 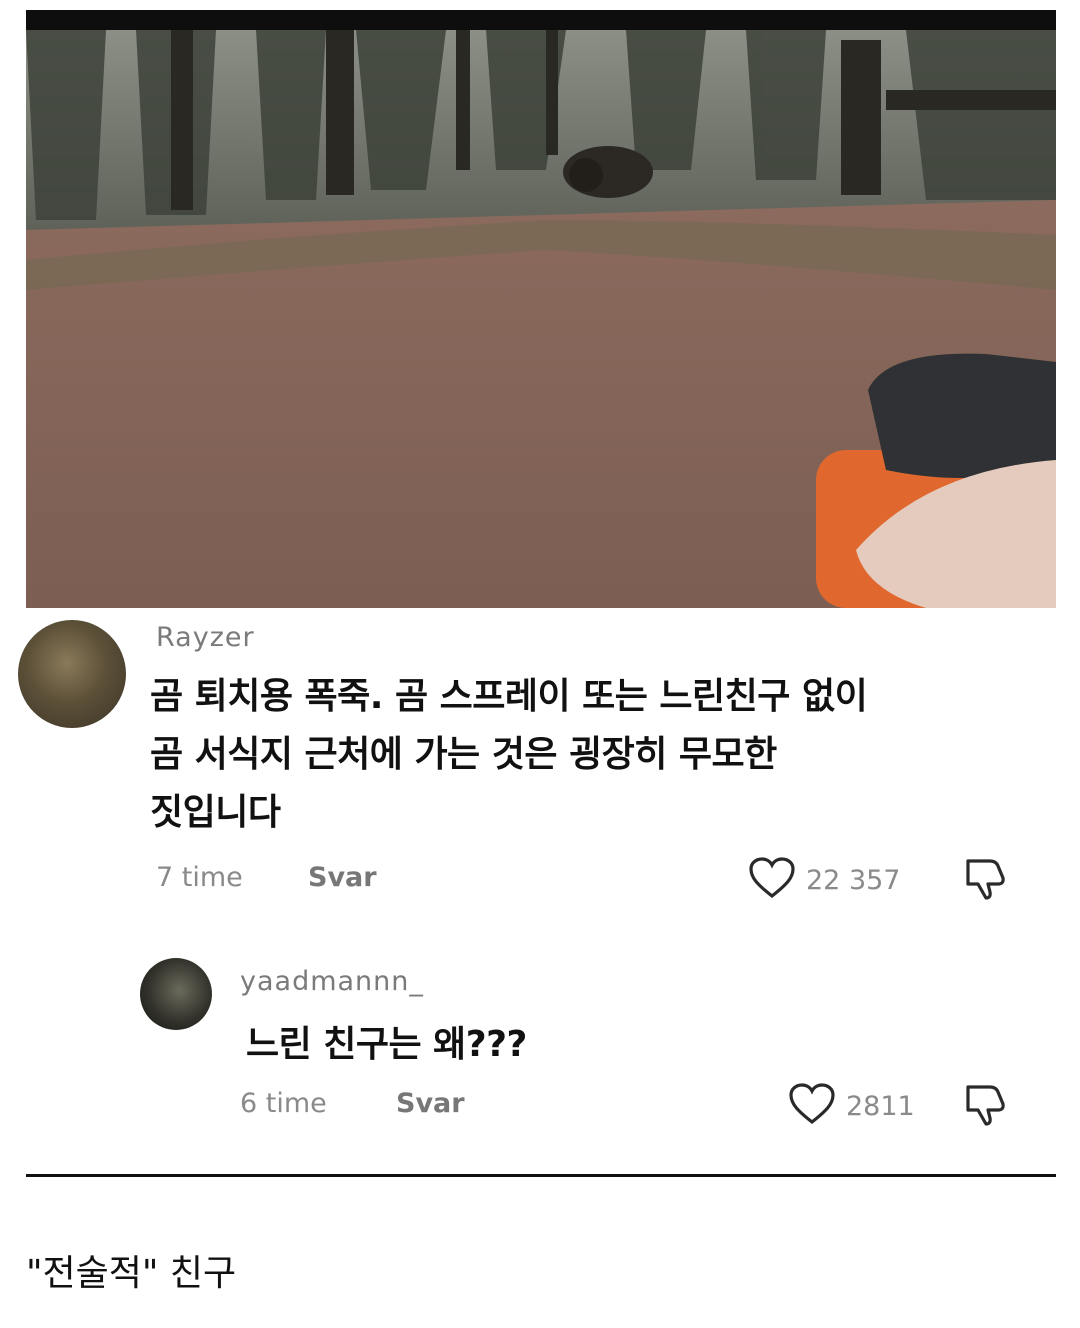 What do you see at coordinates (199, 877) in the screenshot?
I see `comment-time: 7 time` at bounding box center [199, 877].